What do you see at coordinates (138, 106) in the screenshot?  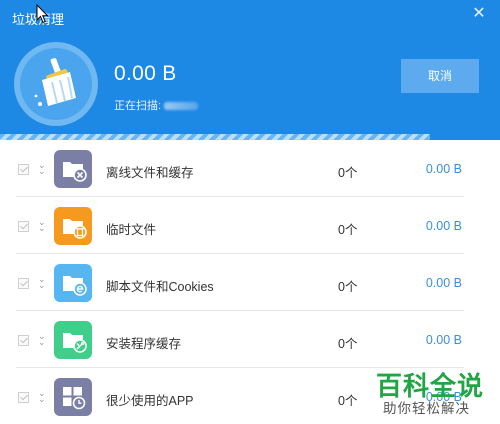 I see `scan-status-label: 正在扫描:` at bounding box center [138, 106].